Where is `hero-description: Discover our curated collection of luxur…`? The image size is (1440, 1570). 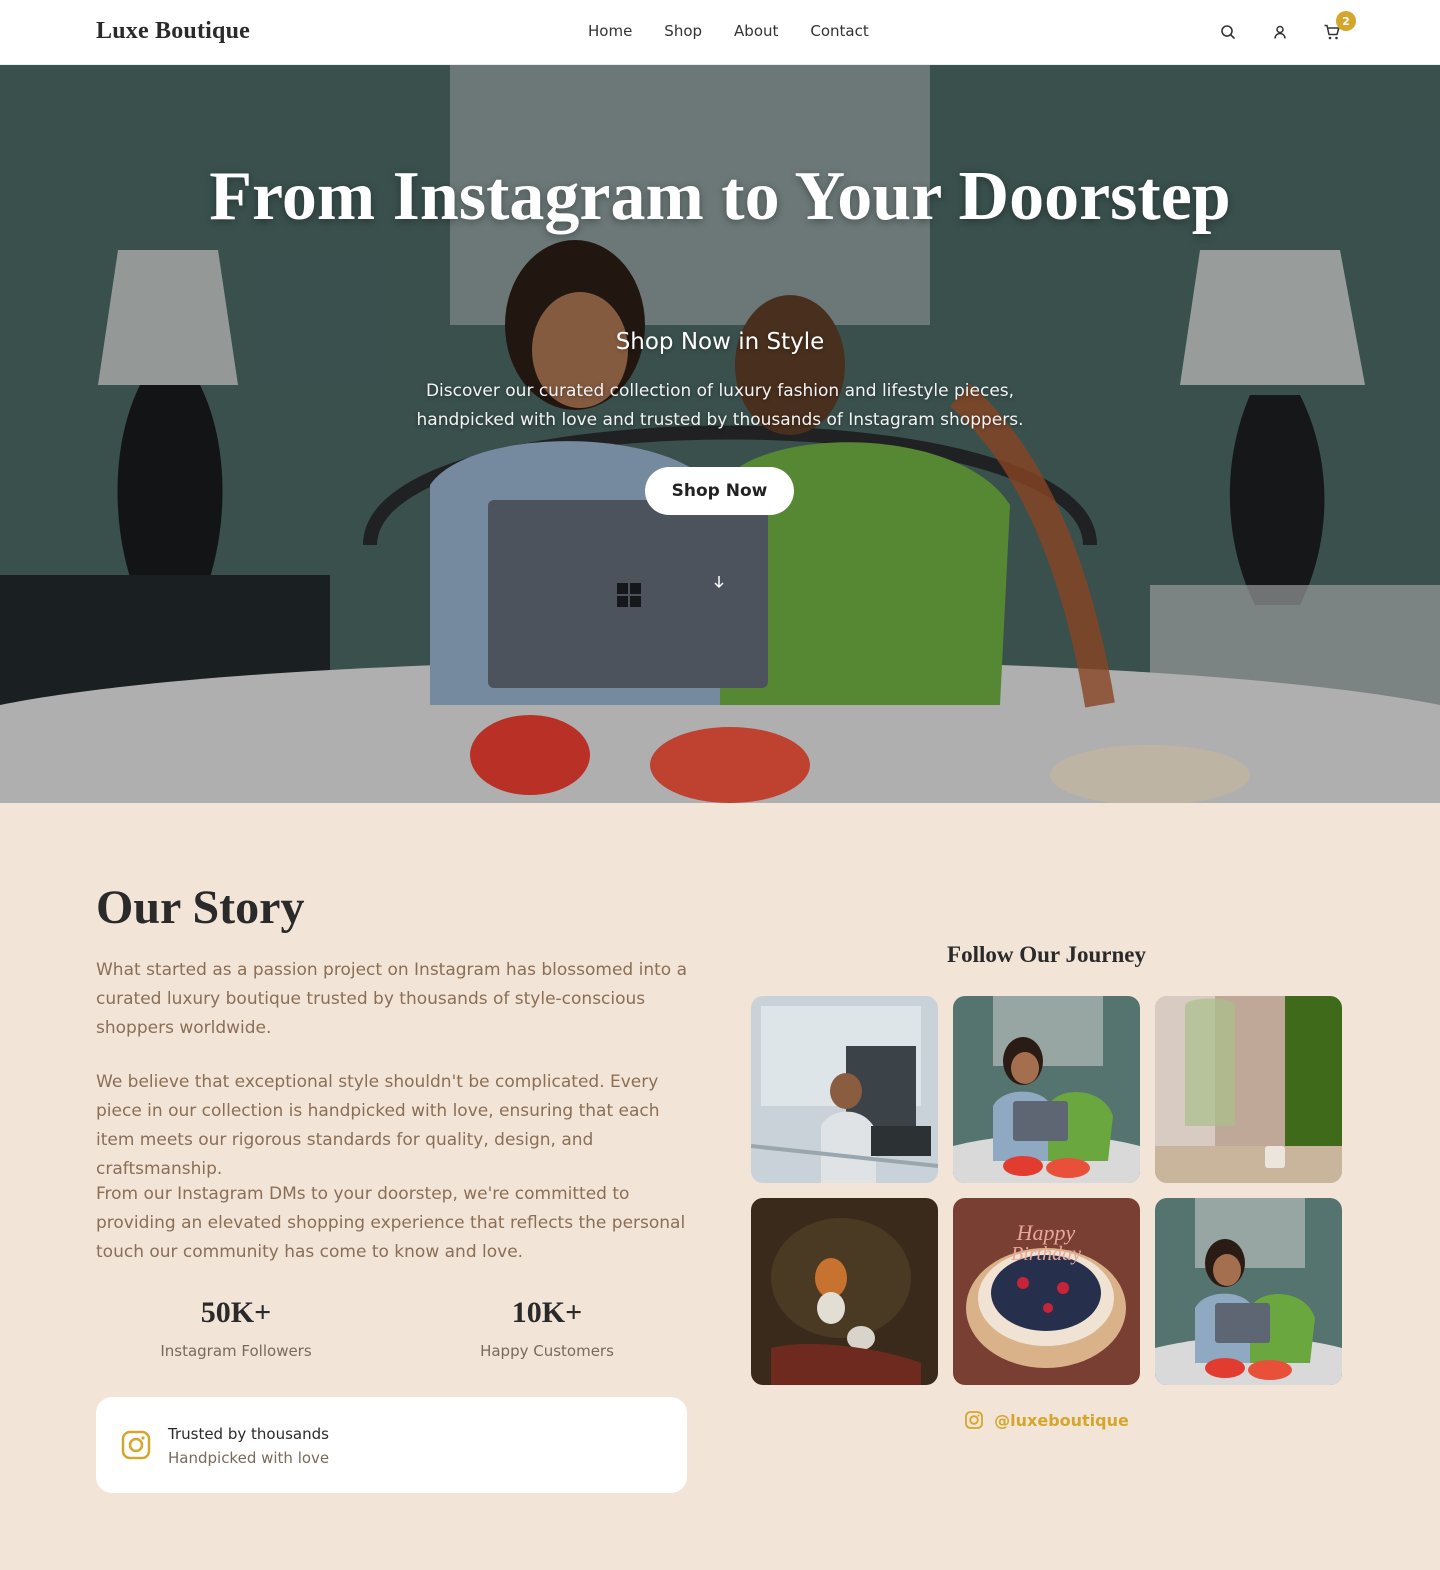 hero-description: Discover our curated collection of luxur… is located at coordinates (720, 405).